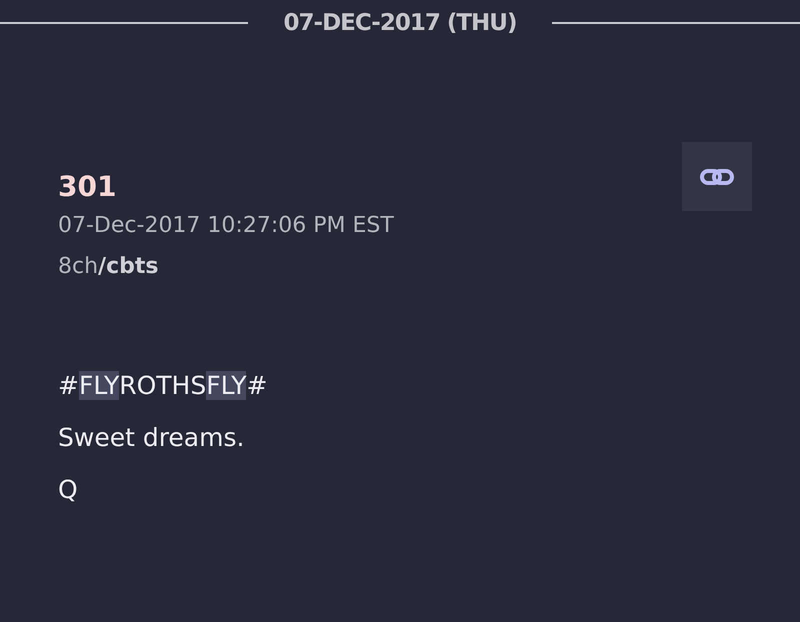  Describe the element at coordinates (87, 186) in the screenshot. I see `post-number: 301` at that location.